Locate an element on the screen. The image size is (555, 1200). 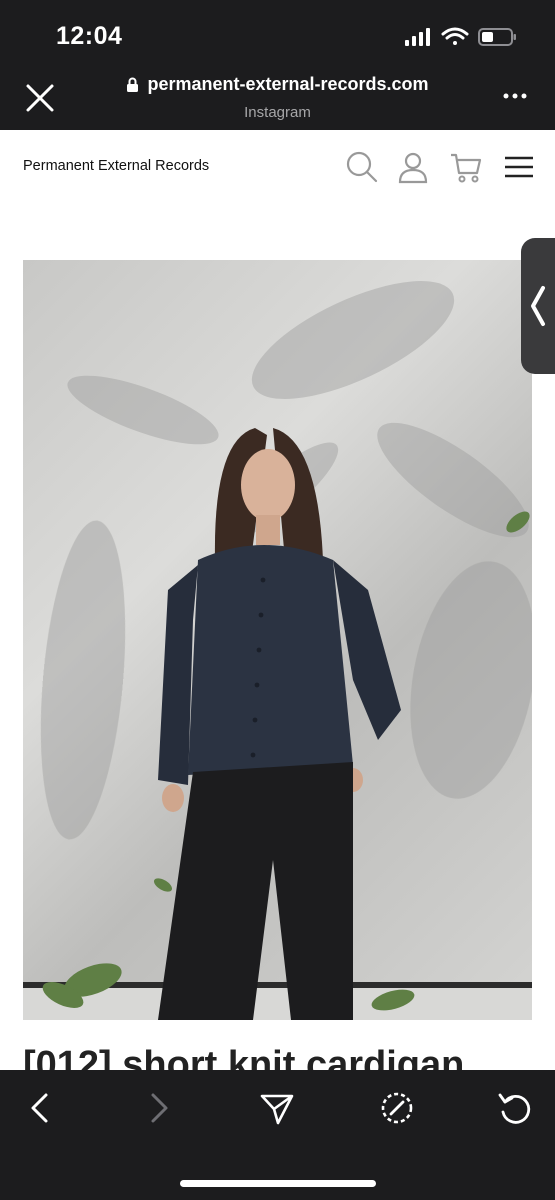
url-source: Instagram is located at coordinates (277, 112).